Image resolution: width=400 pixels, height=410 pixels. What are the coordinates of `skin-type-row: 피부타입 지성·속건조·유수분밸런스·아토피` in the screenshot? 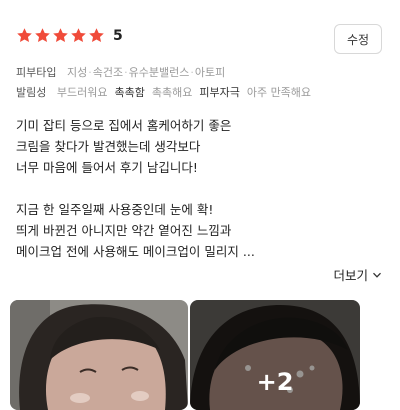 It's located at (120, 72).